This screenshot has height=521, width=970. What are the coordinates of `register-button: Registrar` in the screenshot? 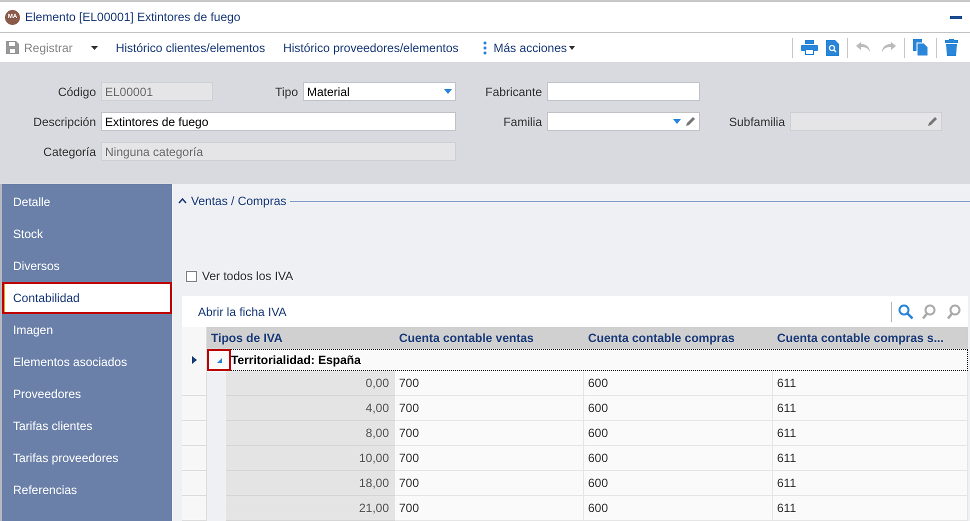 It's located at (39, 47).